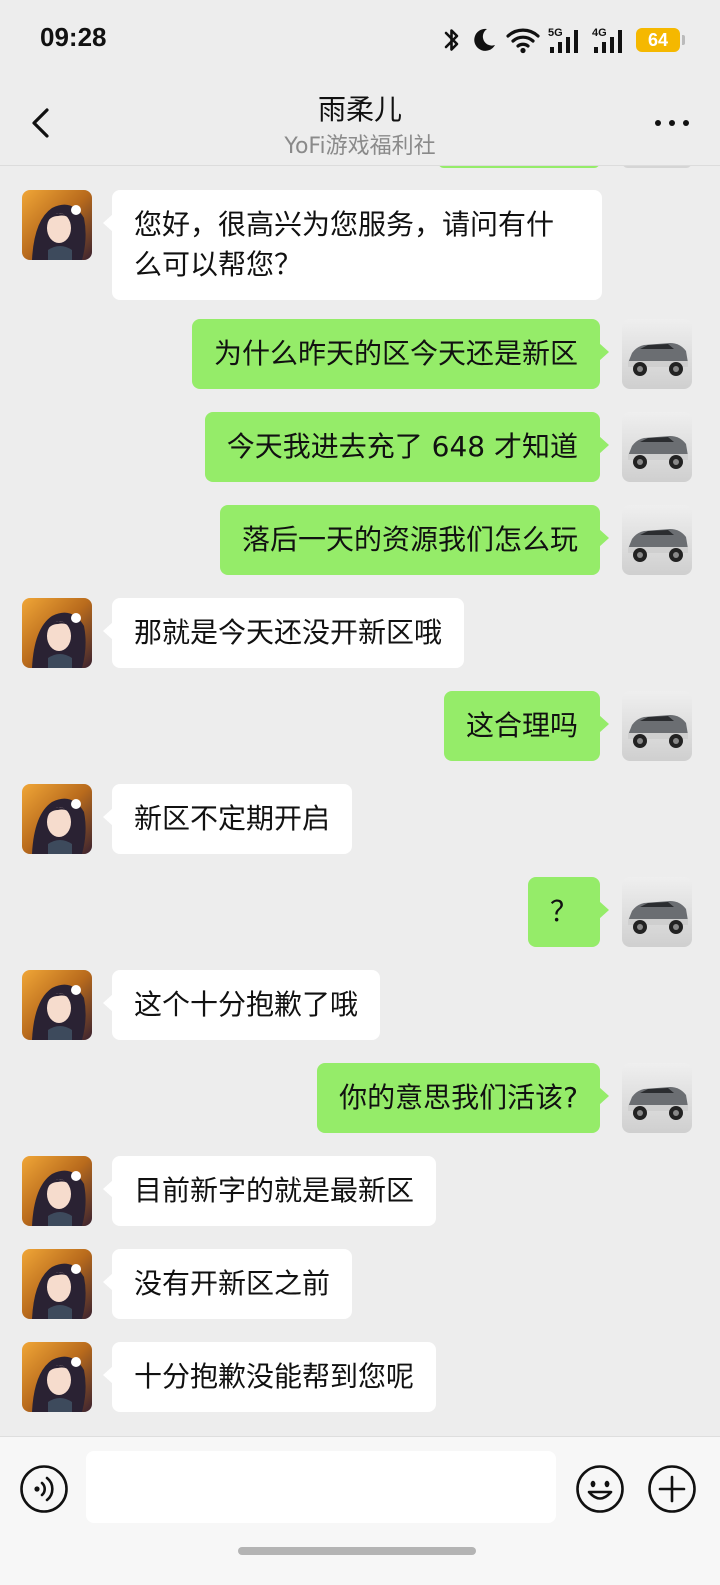 The width and height of the screenshot is (720, 1585). I want to click on message-bubble-sent: 落后一天的资源我们怎么玩, so click(414, 540).